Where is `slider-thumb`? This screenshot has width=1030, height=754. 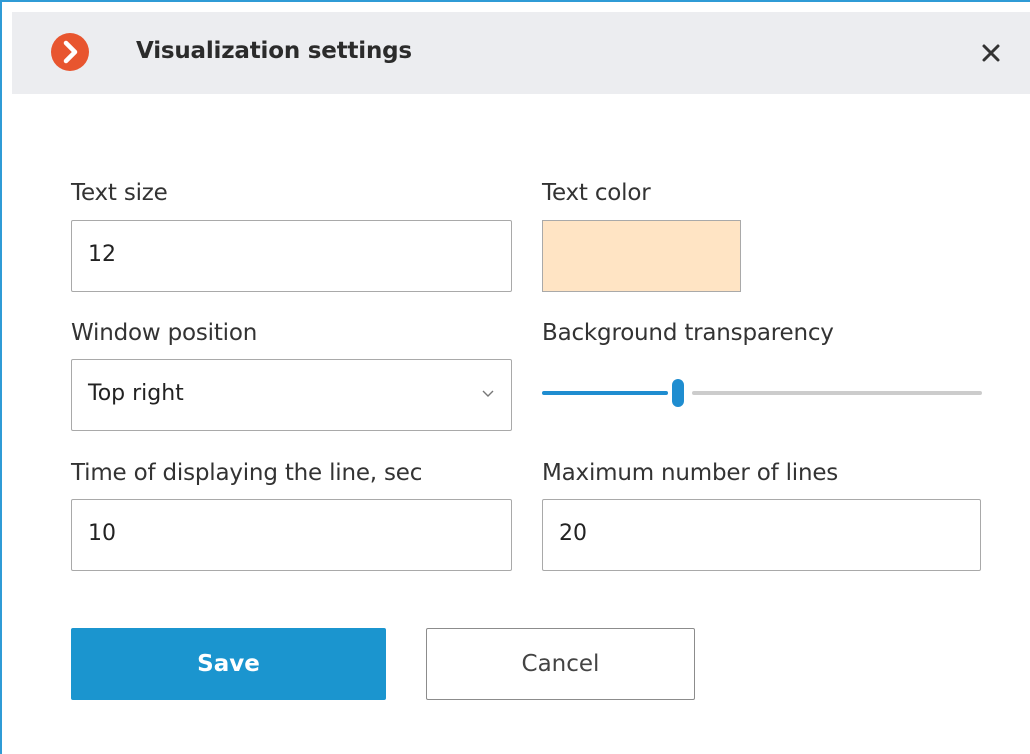 slider-thumb is located at coordinates (678, 393).